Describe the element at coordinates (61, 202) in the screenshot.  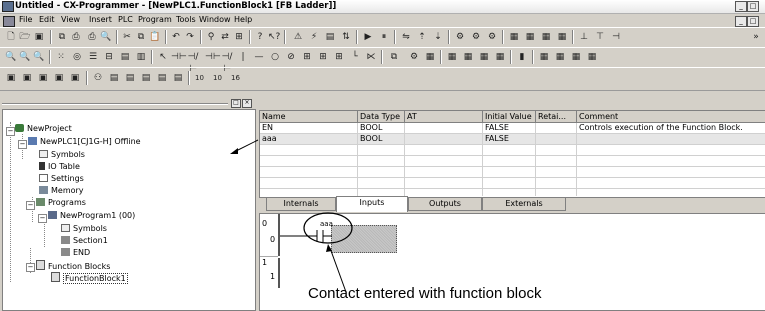
I see `tree-node-programs: Programs` at that location.